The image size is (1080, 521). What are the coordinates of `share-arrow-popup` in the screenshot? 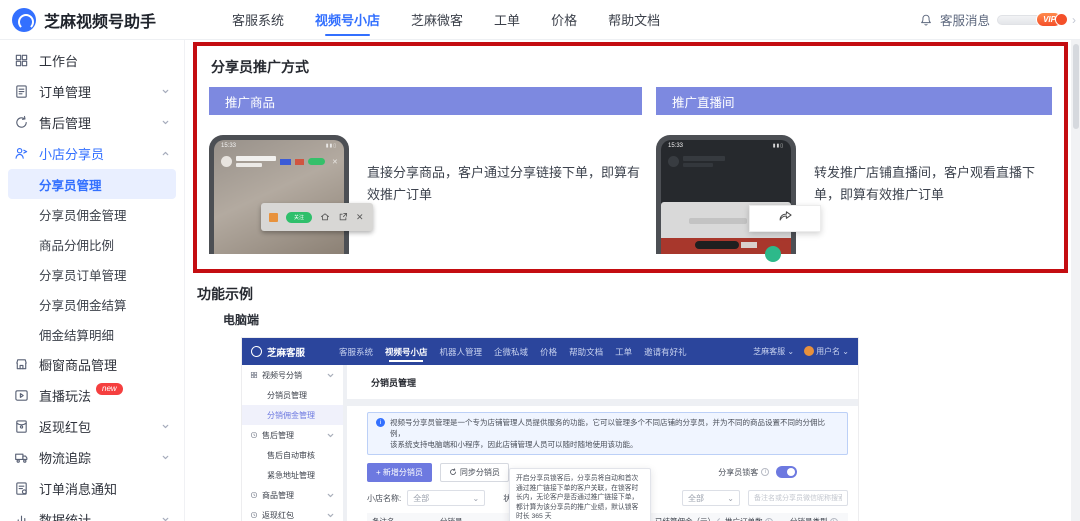 It's located at (785, 218).